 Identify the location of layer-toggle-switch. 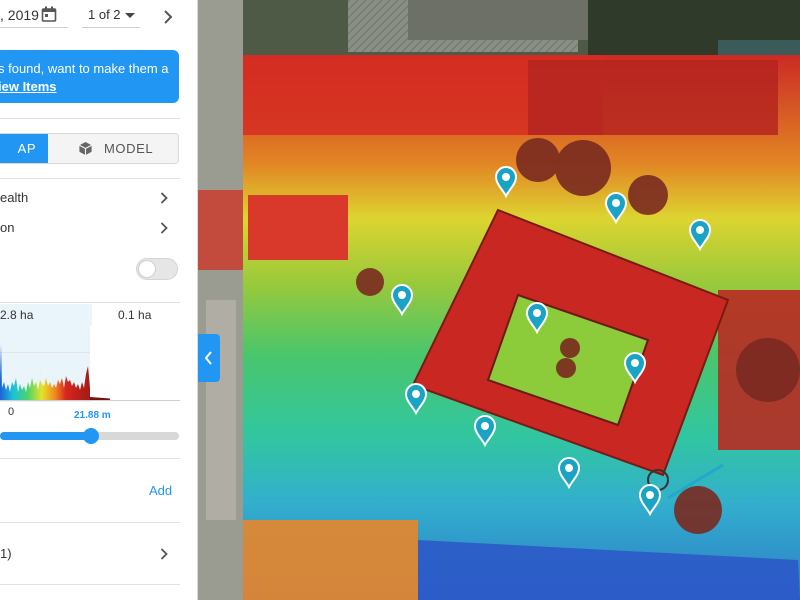
(157, 269).